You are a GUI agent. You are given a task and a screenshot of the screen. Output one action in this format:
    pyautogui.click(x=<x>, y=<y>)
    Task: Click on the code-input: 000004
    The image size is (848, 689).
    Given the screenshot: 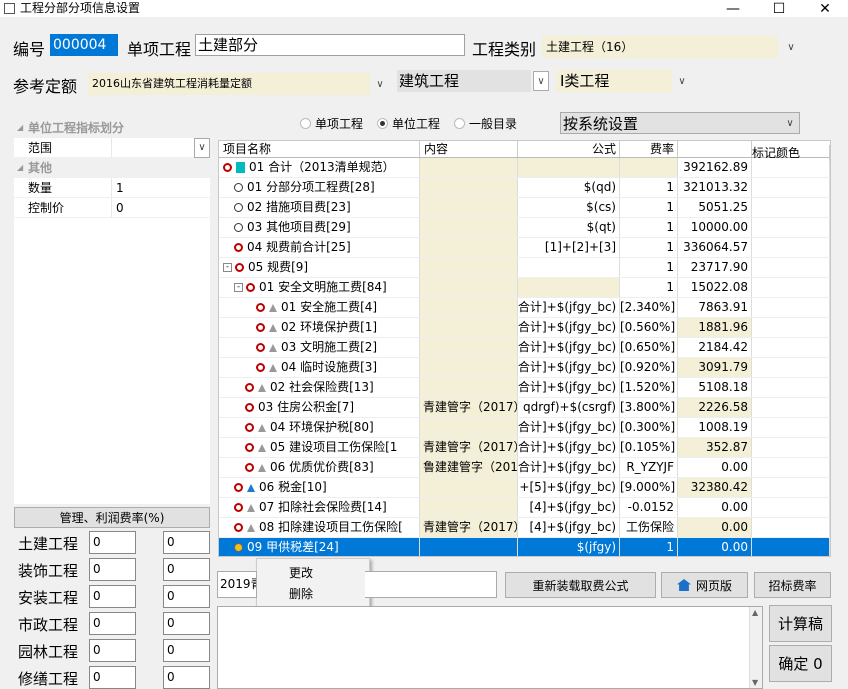 What is the action you would take?
    pyautogui.click(x=84, y=45)
    